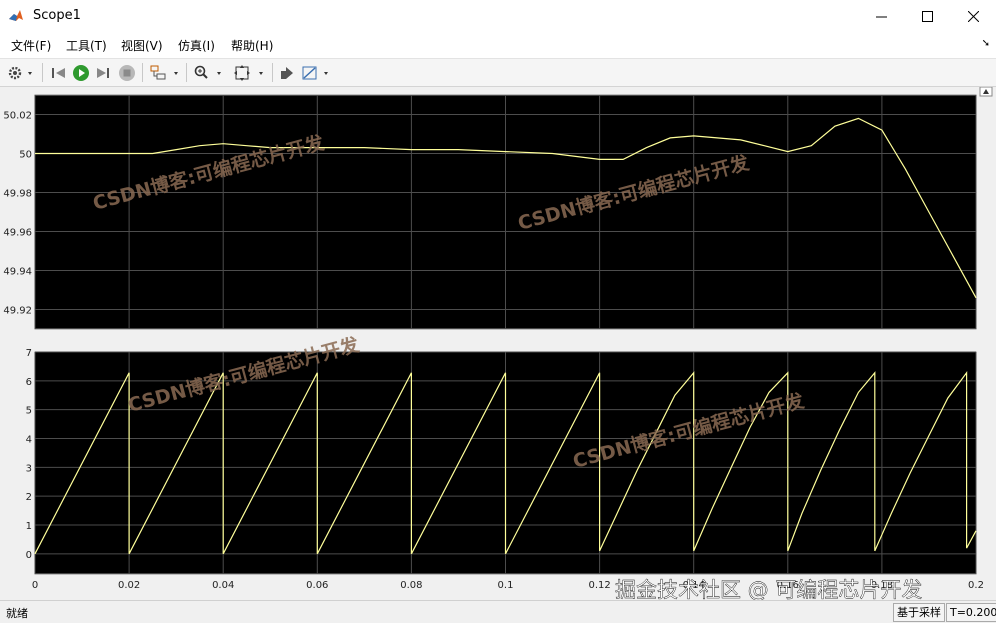 This screenshot has height=623, width=996. I want to click on step-back-icon, so click(58, 72).